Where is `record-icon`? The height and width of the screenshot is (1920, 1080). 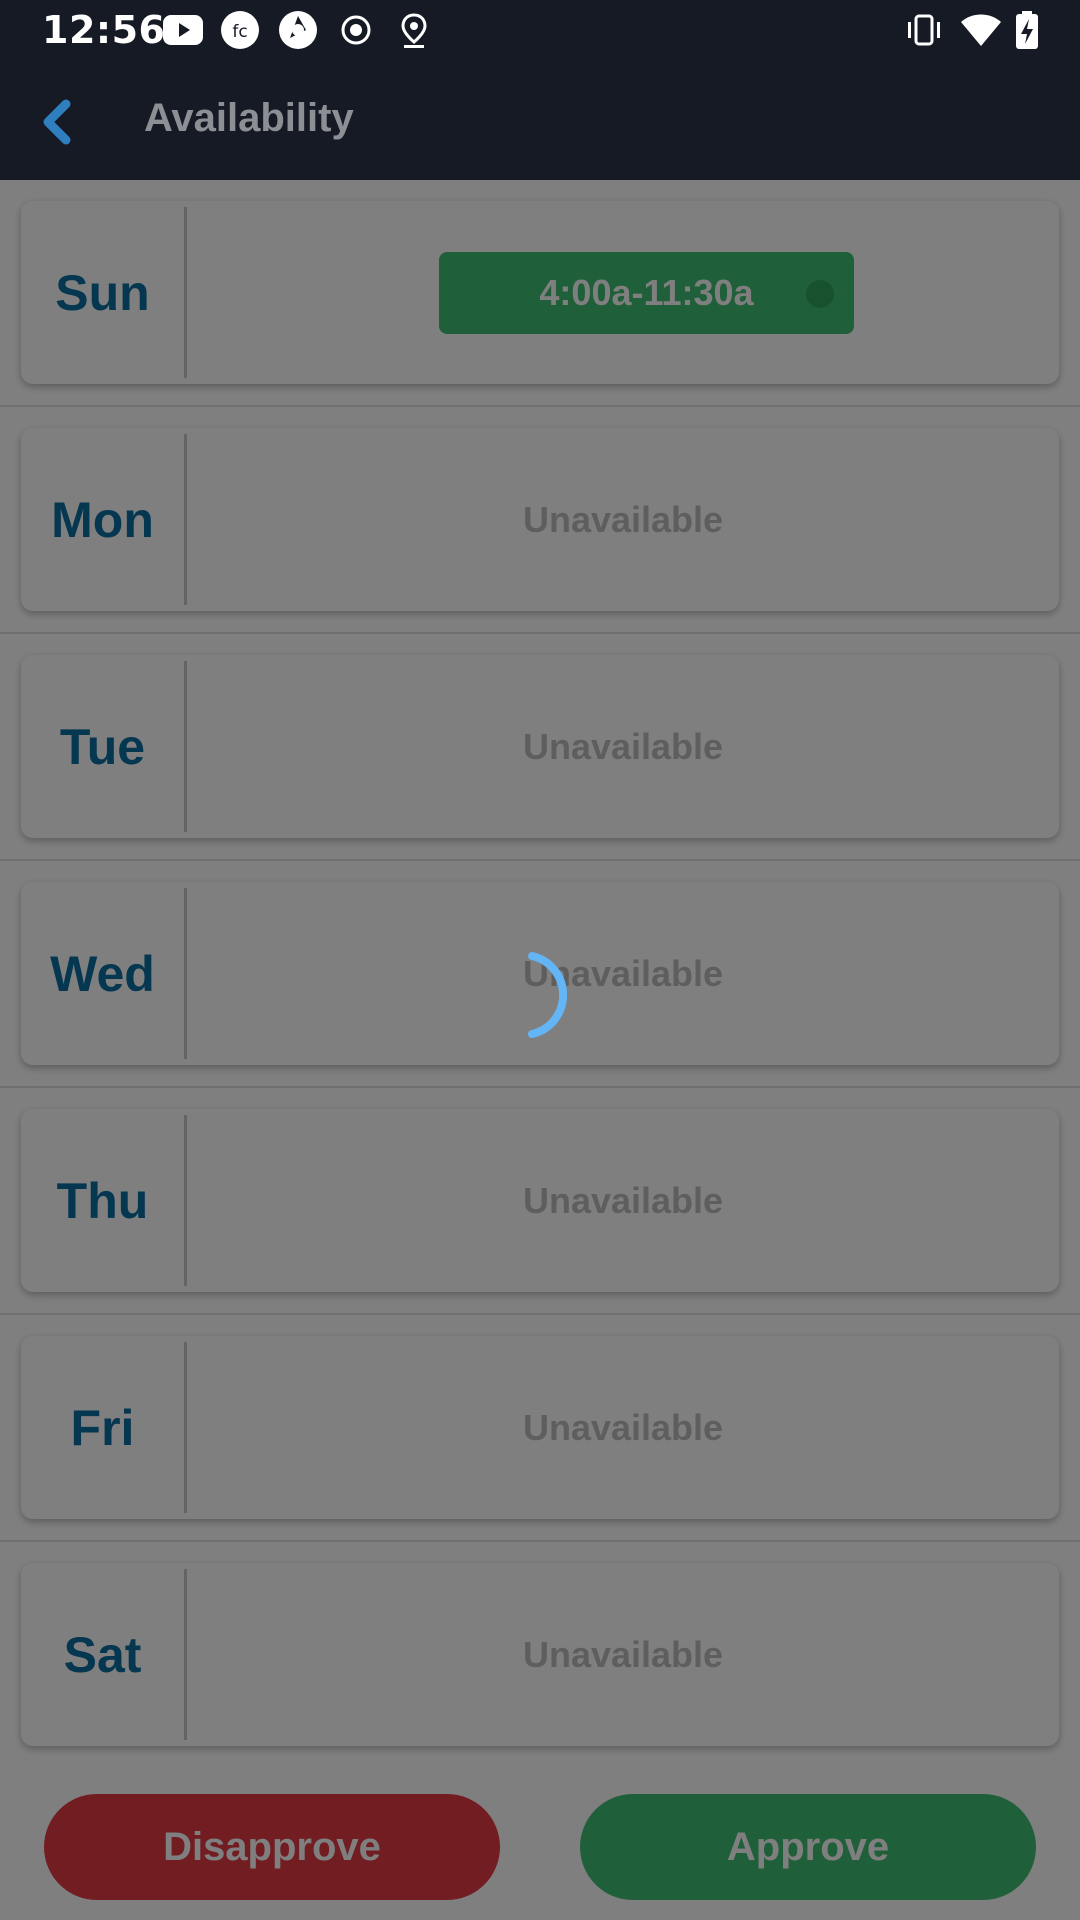
record-icon is located at coordinates (356, 30).